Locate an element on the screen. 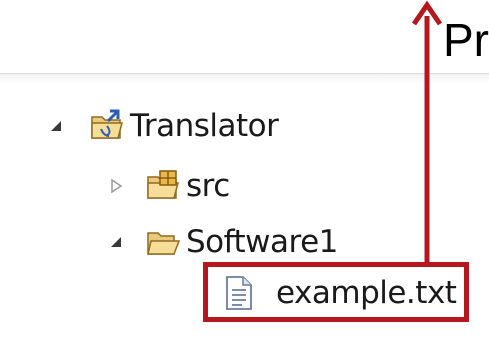 This screenshot has height=342, width=489. annotation-caption: Pr is located at coordinates (466, 40).